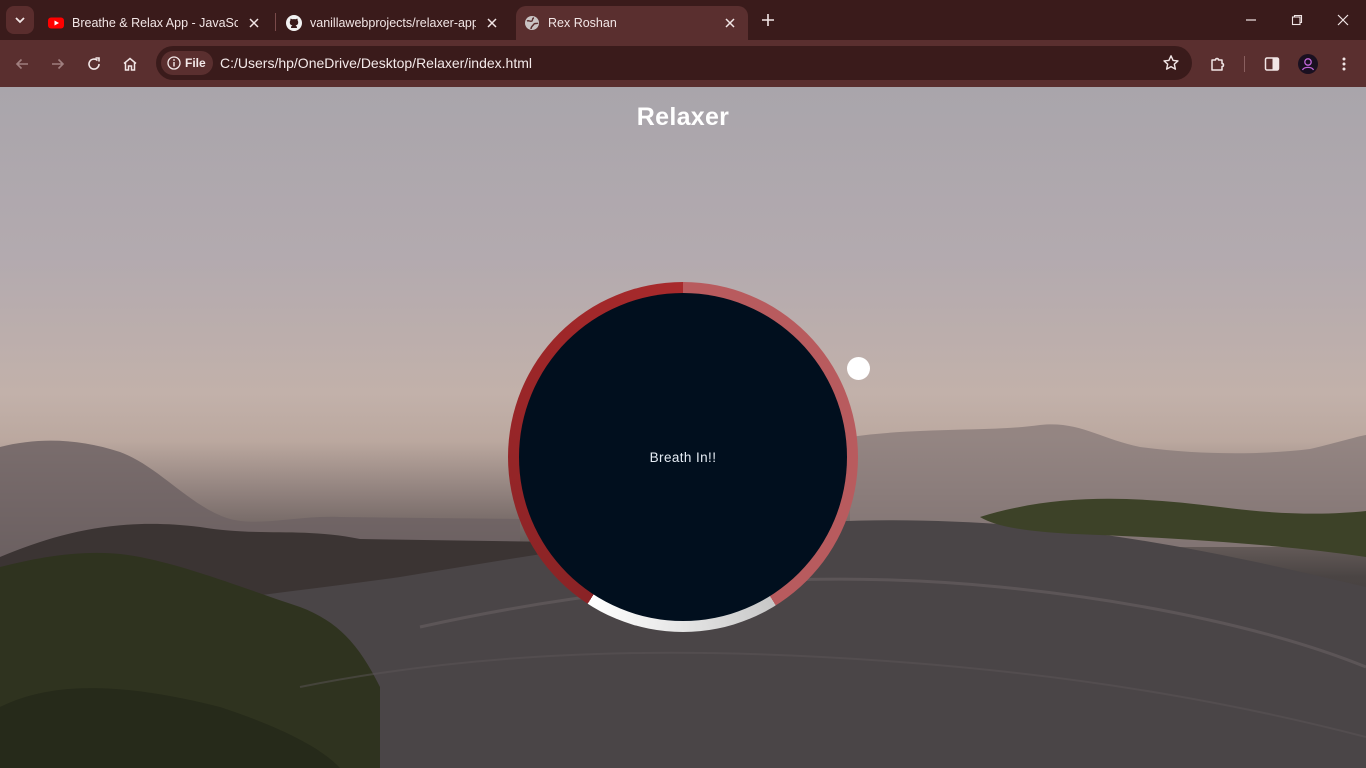  I want to click on home-button, so click(130, 64).